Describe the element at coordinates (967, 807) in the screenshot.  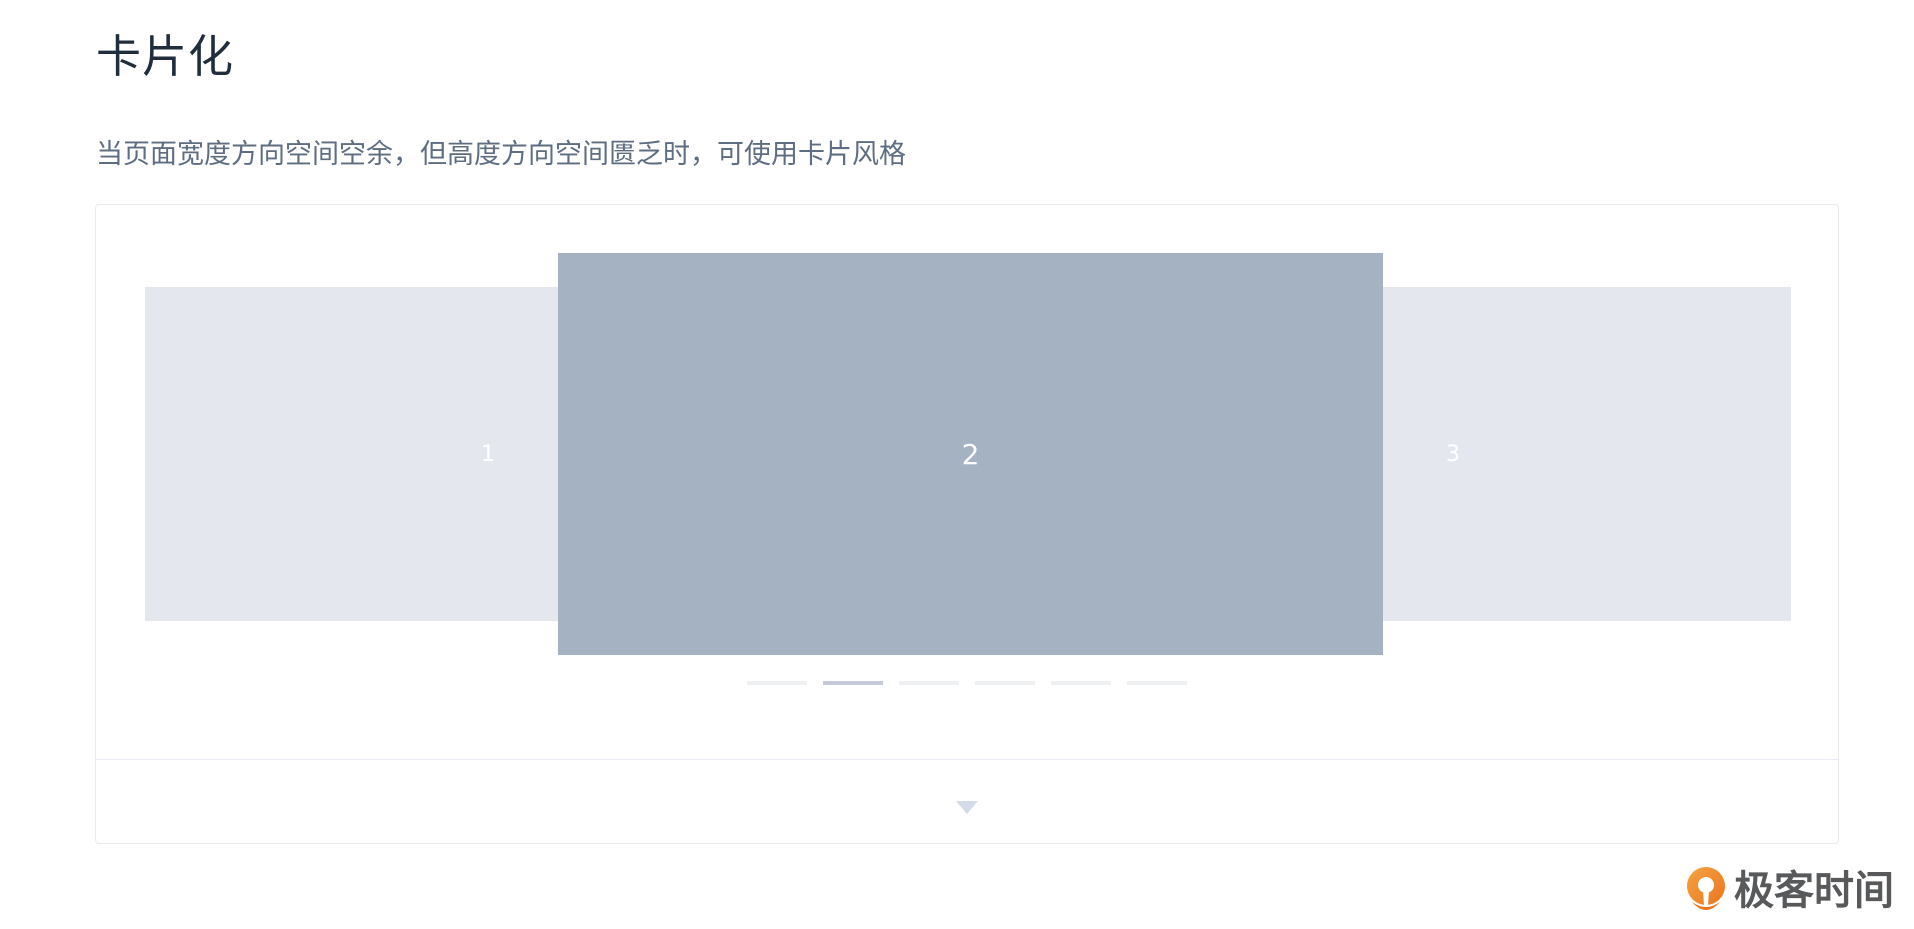
I see `caret-down-icon` at that location.